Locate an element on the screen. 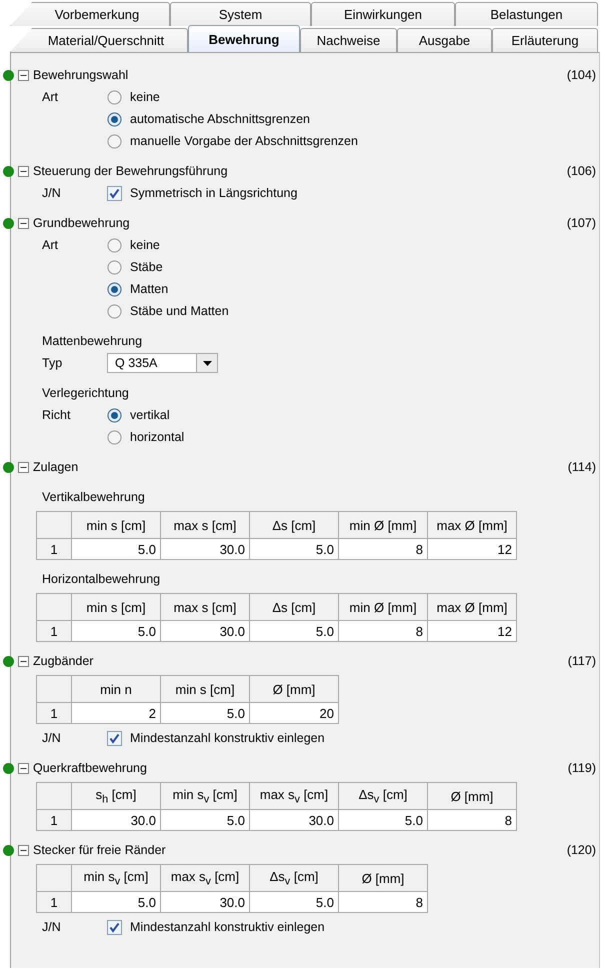  tab: System is located at coordinates (240, 14).